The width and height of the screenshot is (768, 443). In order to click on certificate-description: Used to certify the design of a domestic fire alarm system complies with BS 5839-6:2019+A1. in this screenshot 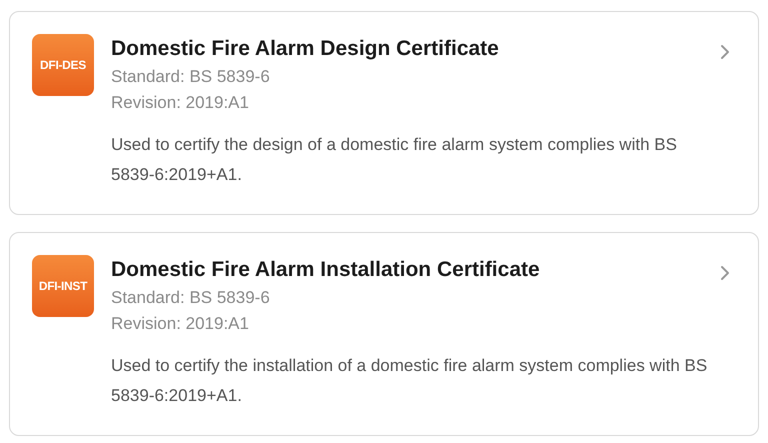, I will do `click(394, 160)`.